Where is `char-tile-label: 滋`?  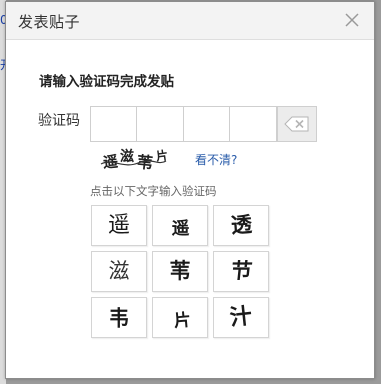
char-tile-label: 滋 is located at coordinates (119, 271).